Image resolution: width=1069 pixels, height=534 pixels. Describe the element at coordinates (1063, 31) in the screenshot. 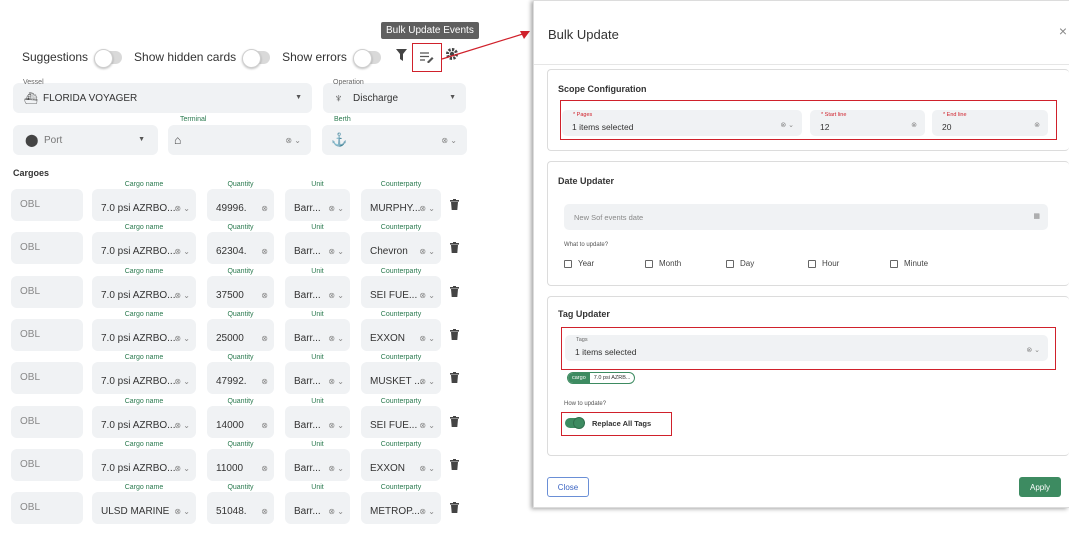

I see `close-icon: ×` at that location.